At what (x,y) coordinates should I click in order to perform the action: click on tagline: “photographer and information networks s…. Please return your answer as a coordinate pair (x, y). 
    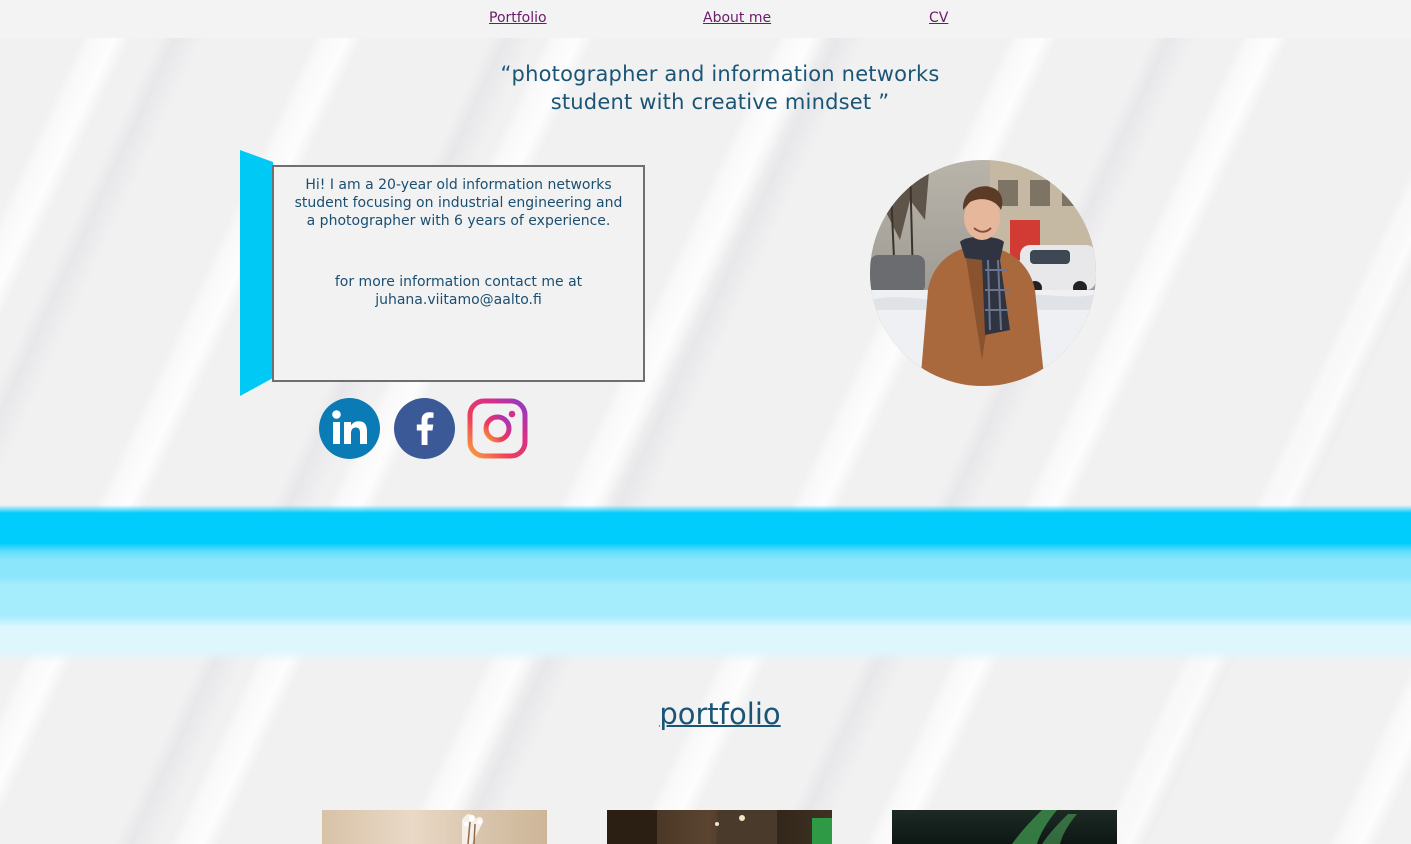
    Looking at the image, I should click on (720, 88).